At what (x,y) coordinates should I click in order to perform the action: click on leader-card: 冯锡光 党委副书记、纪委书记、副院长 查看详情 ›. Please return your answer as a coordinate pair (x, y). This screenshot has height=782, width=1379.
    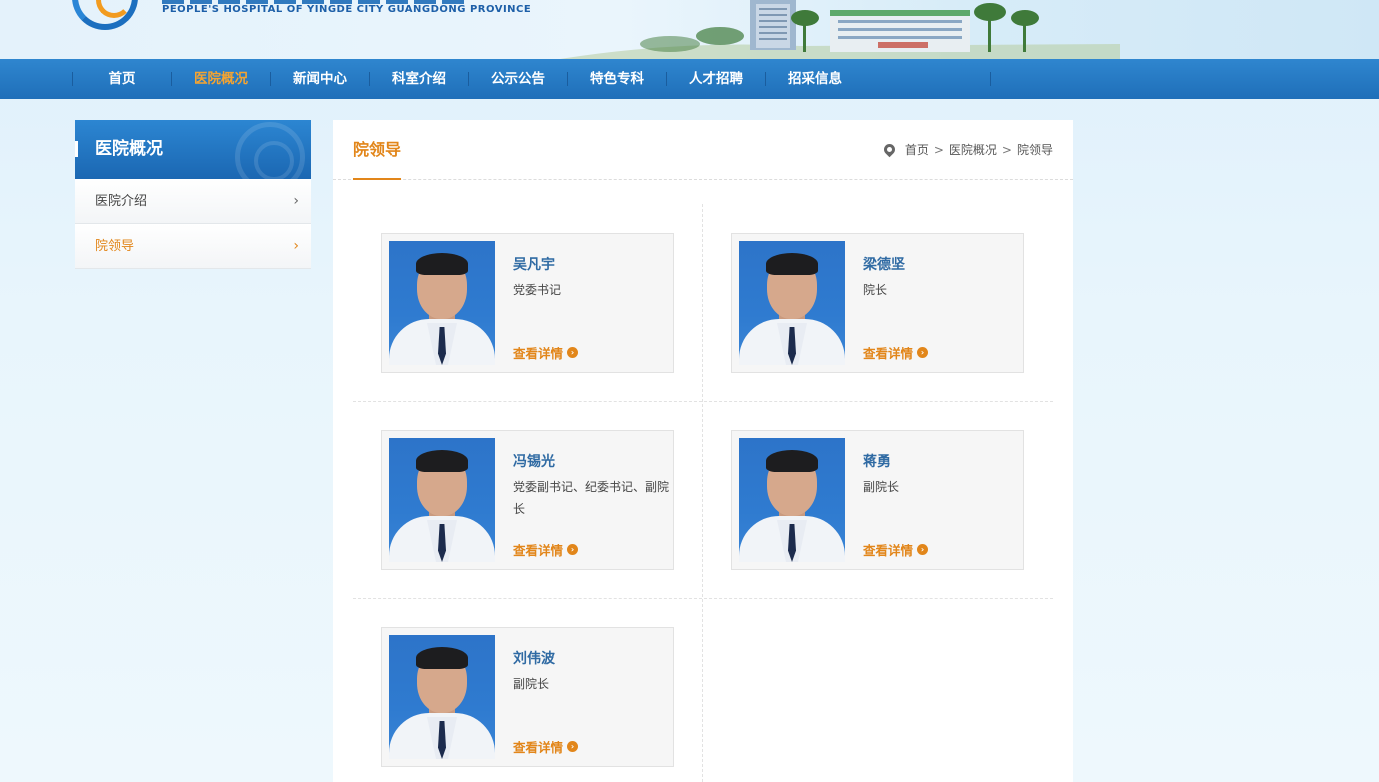
    Looking at the image, I should click on (527, 500).